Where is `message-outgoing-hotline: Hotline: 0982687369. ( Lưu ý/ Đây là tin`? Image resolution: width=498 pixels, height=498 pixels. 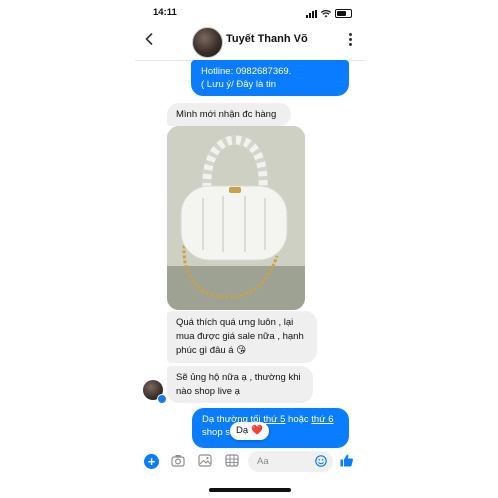 message-outgoing-hotline: Hotline: 0982687369. ( Lưu ý/ Đây là tin is located at coordinates (270, 78).